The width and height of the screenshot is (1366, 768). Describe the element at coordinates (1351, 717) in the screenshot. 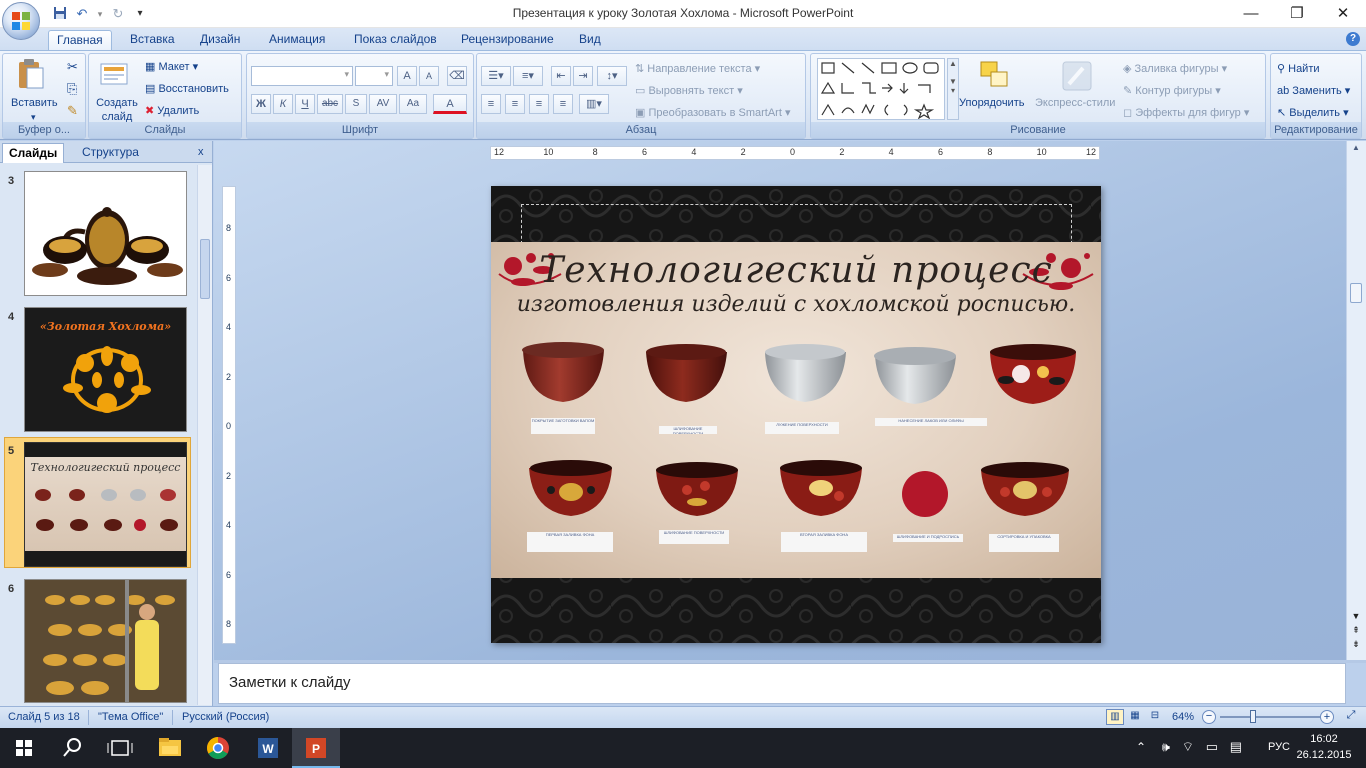

I see `fit-window-icon: ⤢` at that location.